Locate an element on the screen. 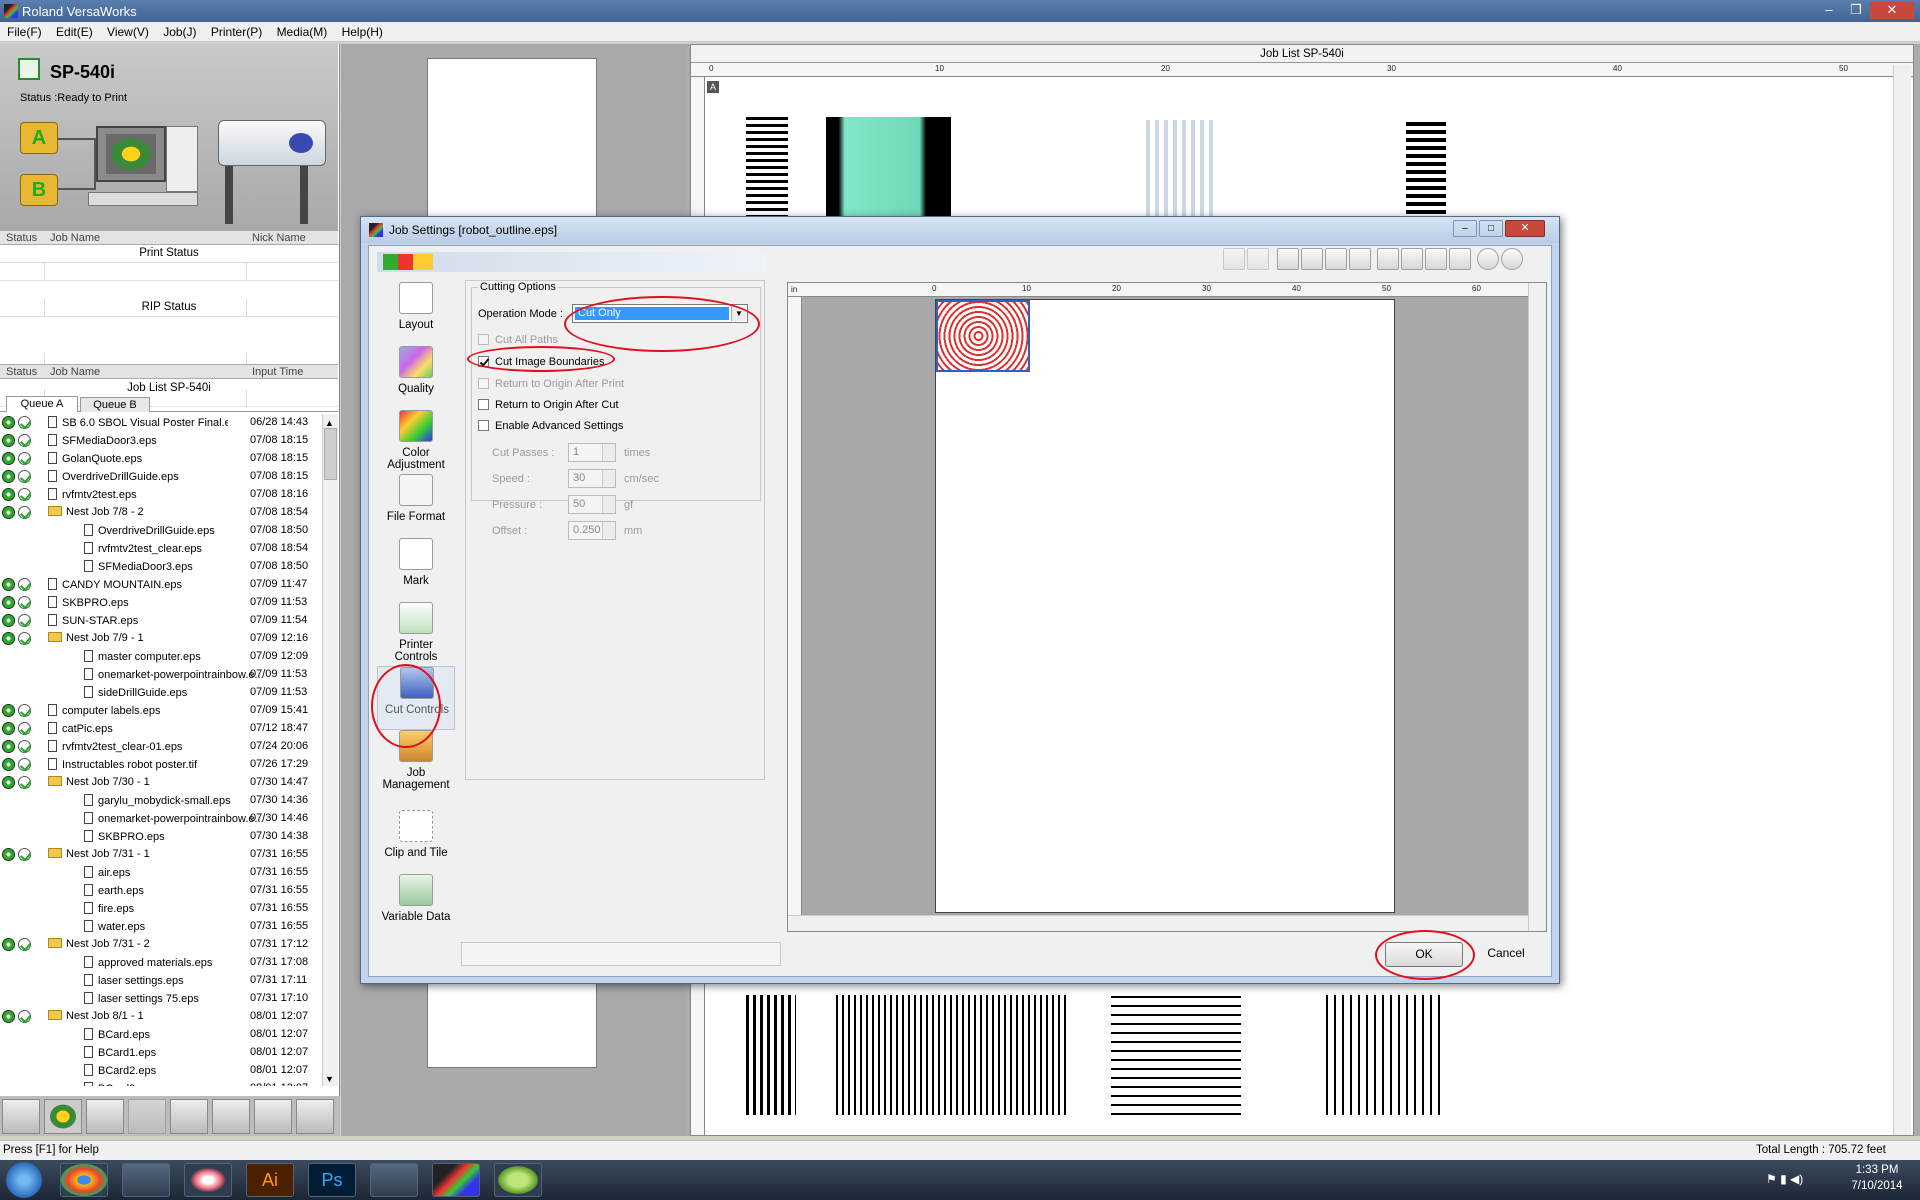  hand-icon is located at coordinates (1312, 259).